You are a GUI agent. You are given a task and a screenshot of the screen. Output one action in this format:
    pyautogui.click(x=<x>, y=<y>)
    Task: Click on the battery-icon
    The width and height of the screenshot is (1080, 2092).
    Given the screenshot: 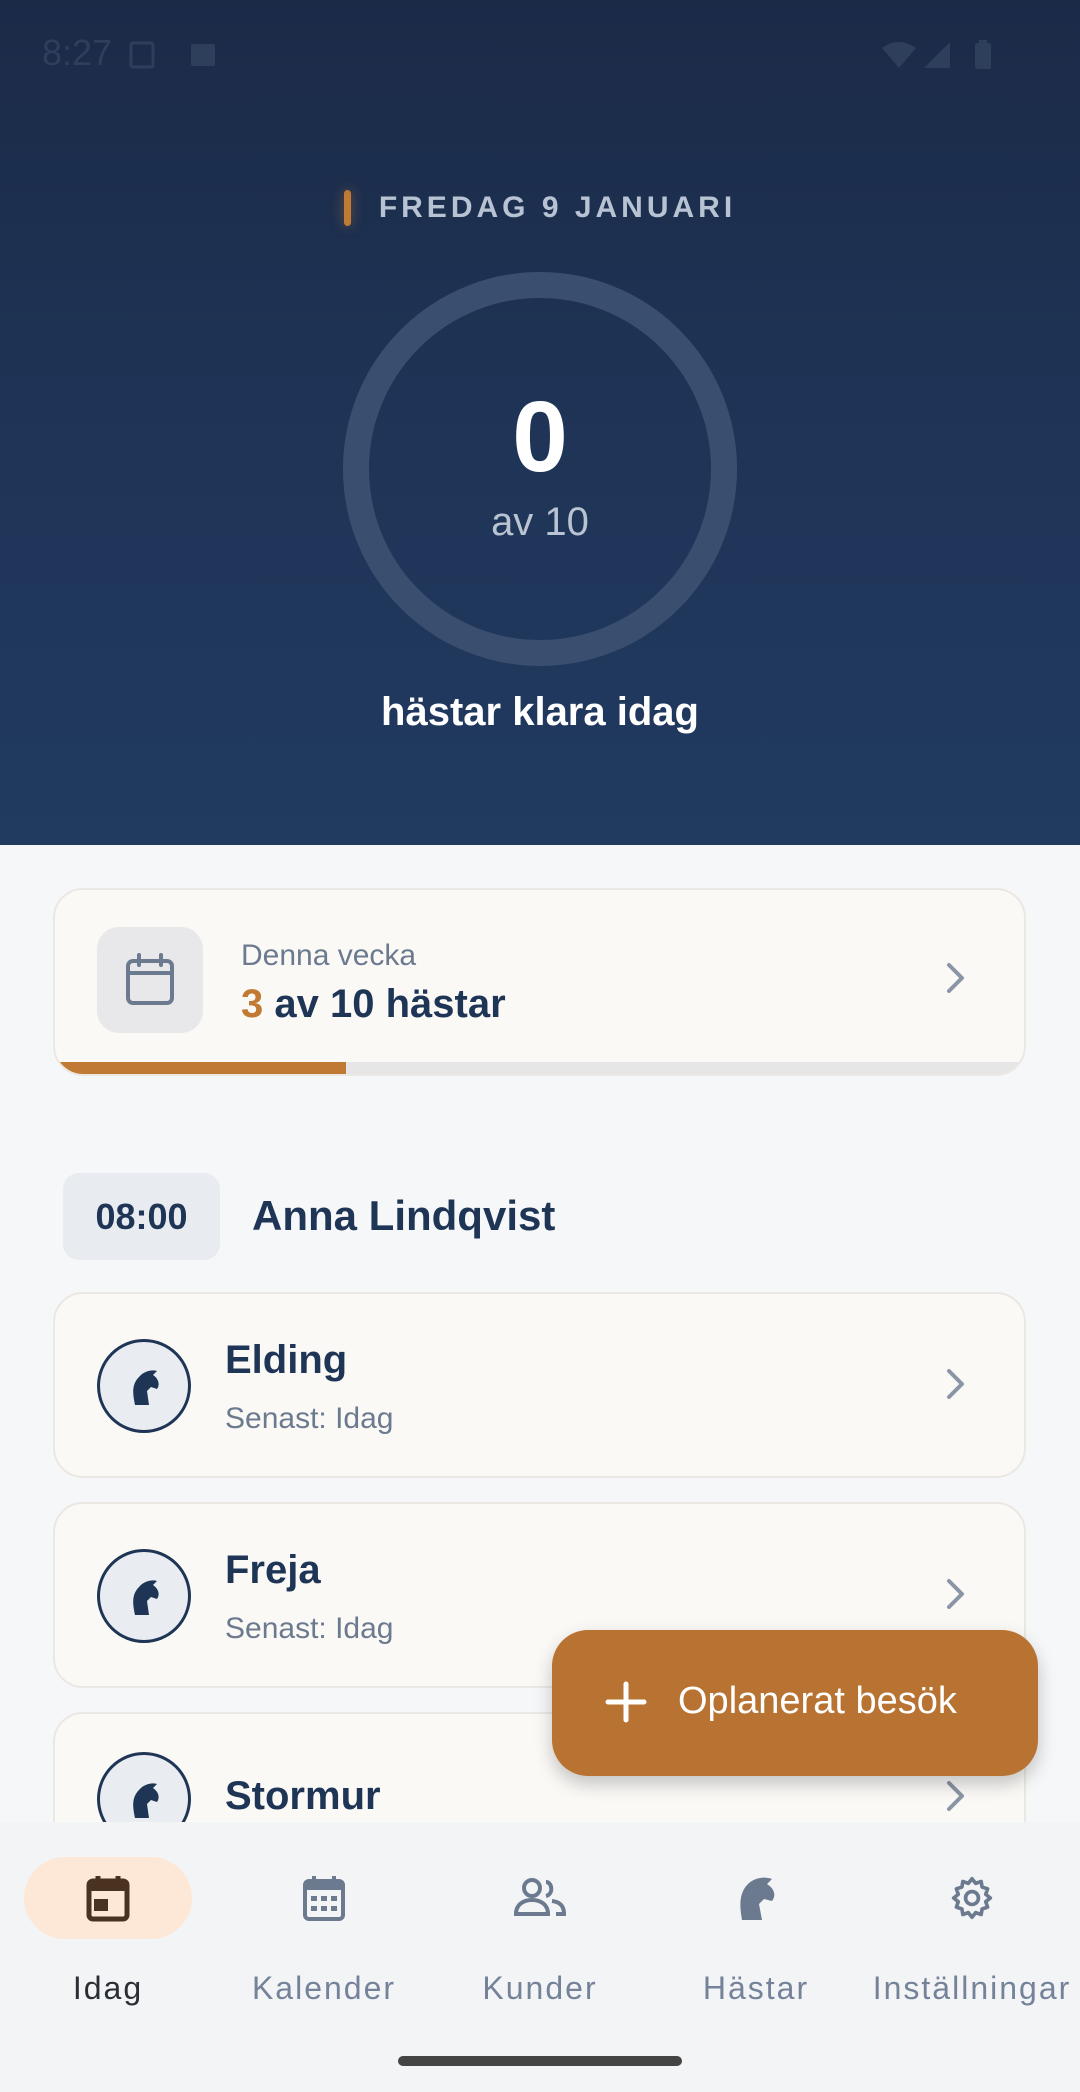 What is the action you would take?
    pyautogui.click(x=983, y=54)
    